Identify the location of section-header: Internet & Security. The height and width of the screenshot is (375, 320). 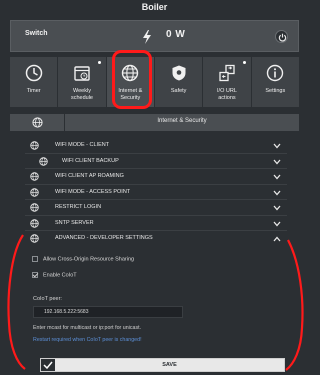
(154, 122).